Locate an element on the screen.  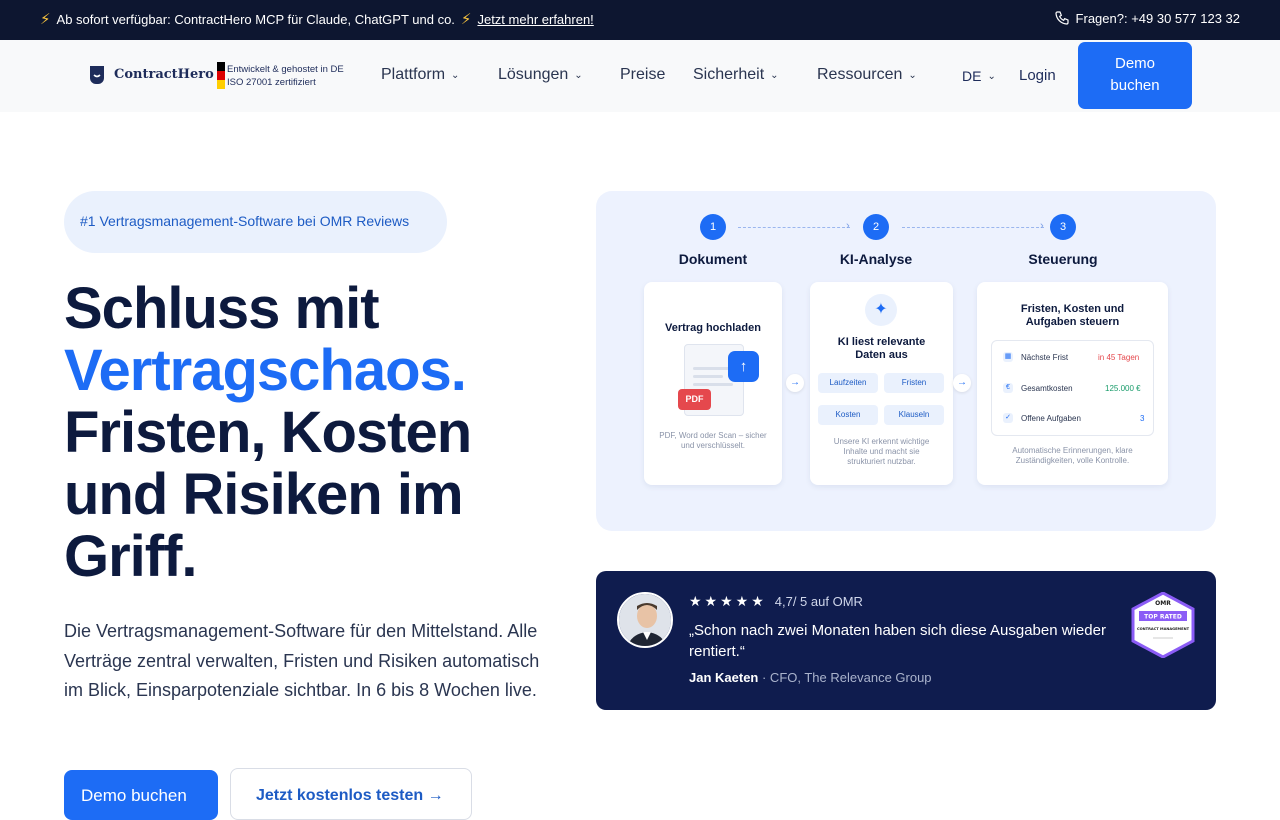
nav-plattform: Plattform ⌄ is located at coordinates (420, 75).